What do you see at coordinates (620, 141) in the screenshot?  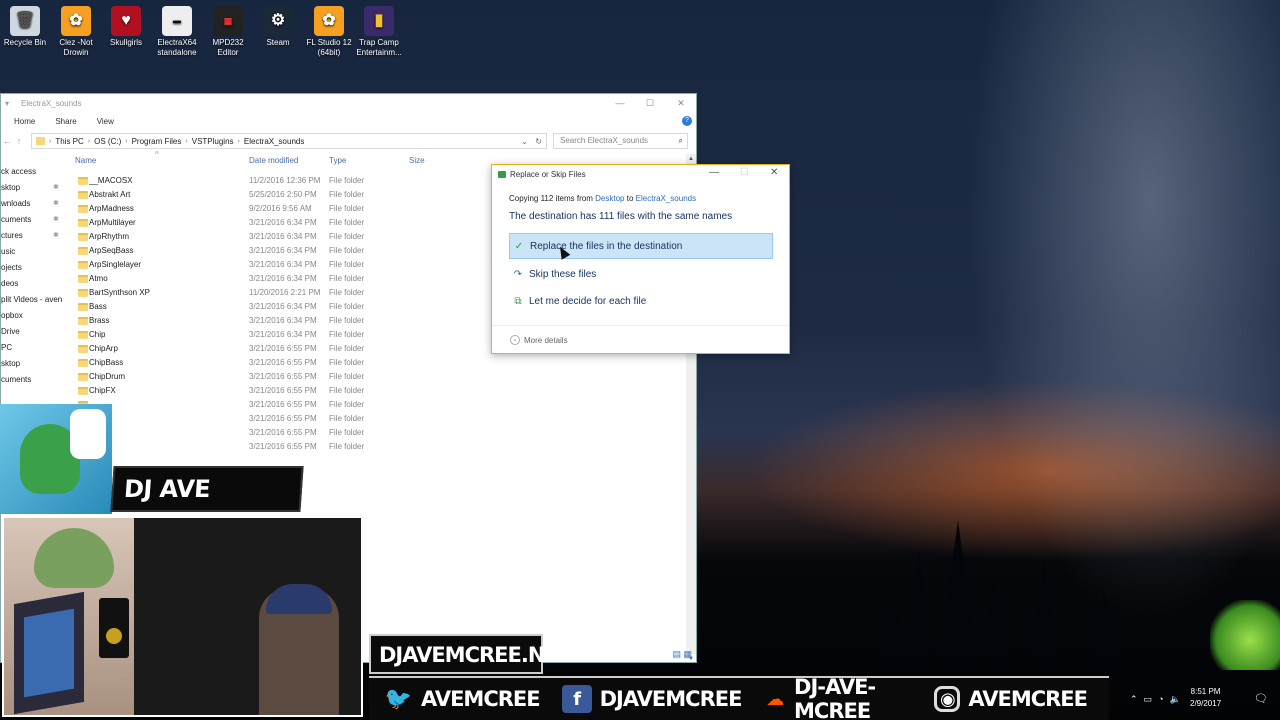 I see `search-input: Search ElectraX_sounds ⌕` at bounding box center [620, 141].